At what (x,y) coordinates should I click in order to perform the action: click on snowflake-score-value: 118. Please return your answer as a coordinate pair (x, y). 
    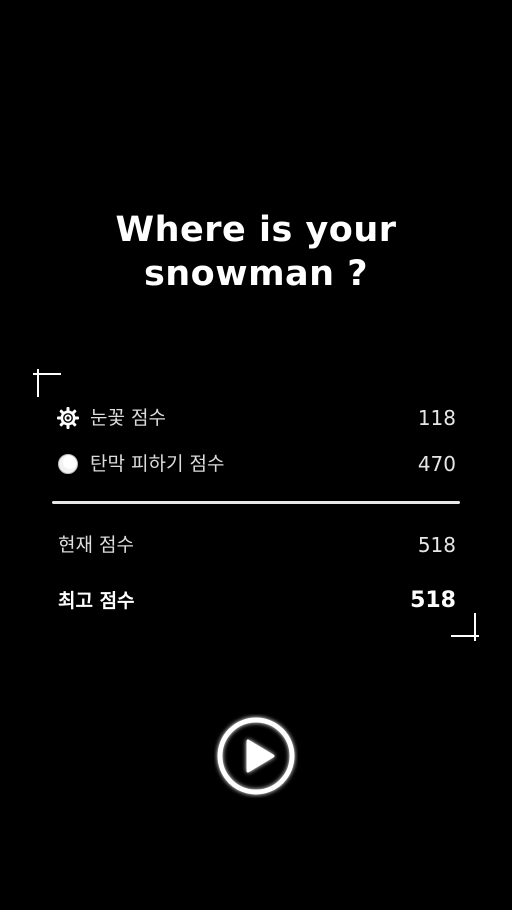
    Looking at the image, I should click on (436, 418).